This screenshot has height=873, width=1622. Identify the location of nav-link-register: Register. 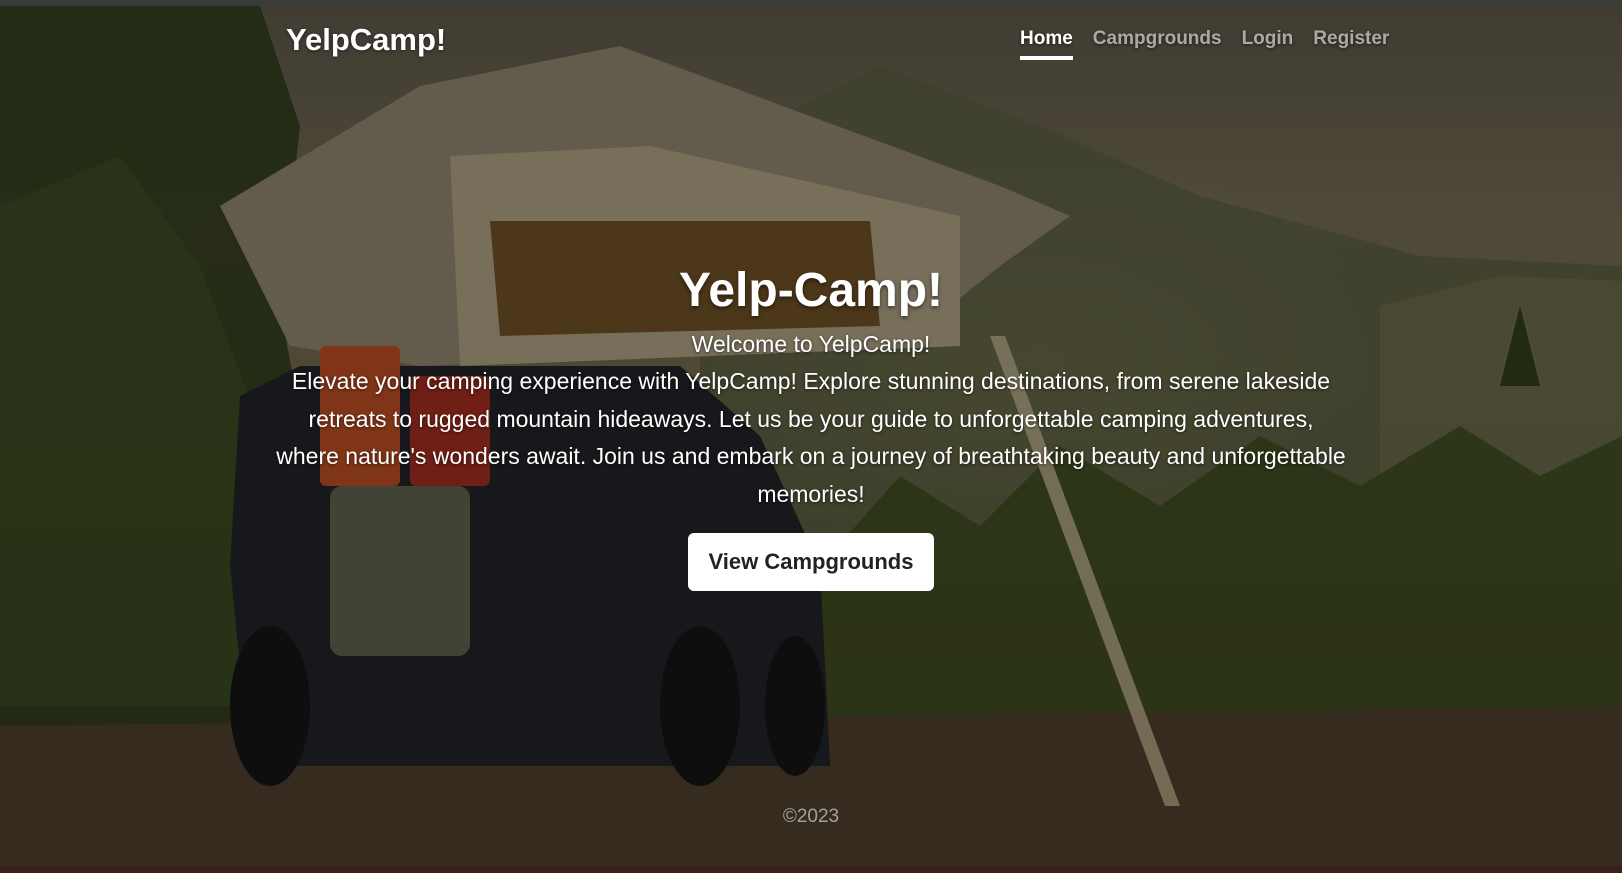
(1351, 44).